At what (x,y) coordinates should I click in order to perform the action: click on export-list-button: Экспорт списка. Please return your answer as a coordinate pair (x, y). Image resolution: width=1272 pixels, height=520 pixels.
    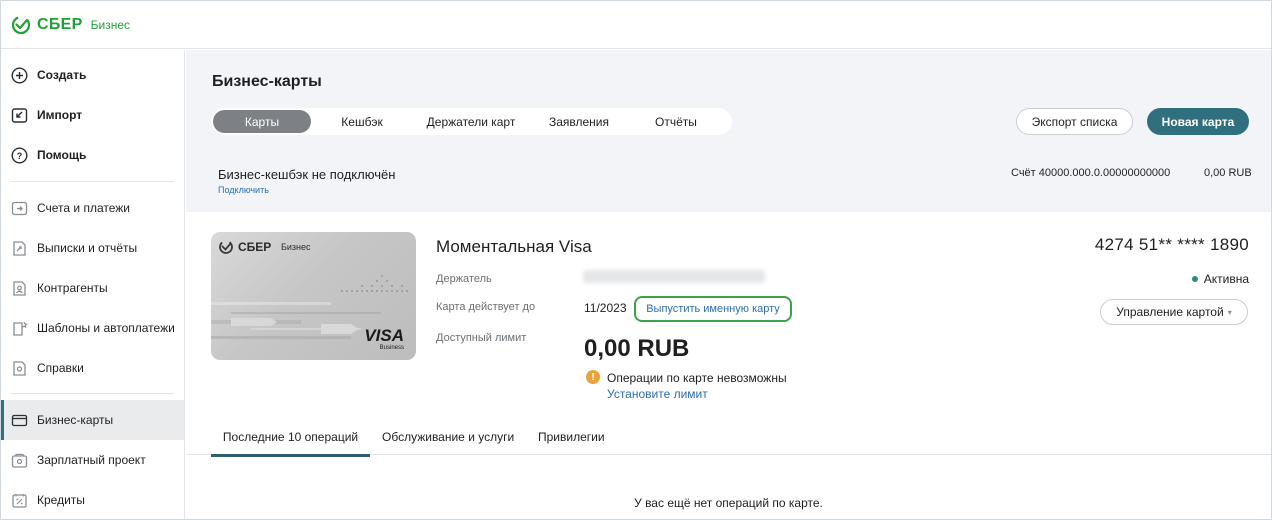
    Looking at the image, I should click on (1074, 121).